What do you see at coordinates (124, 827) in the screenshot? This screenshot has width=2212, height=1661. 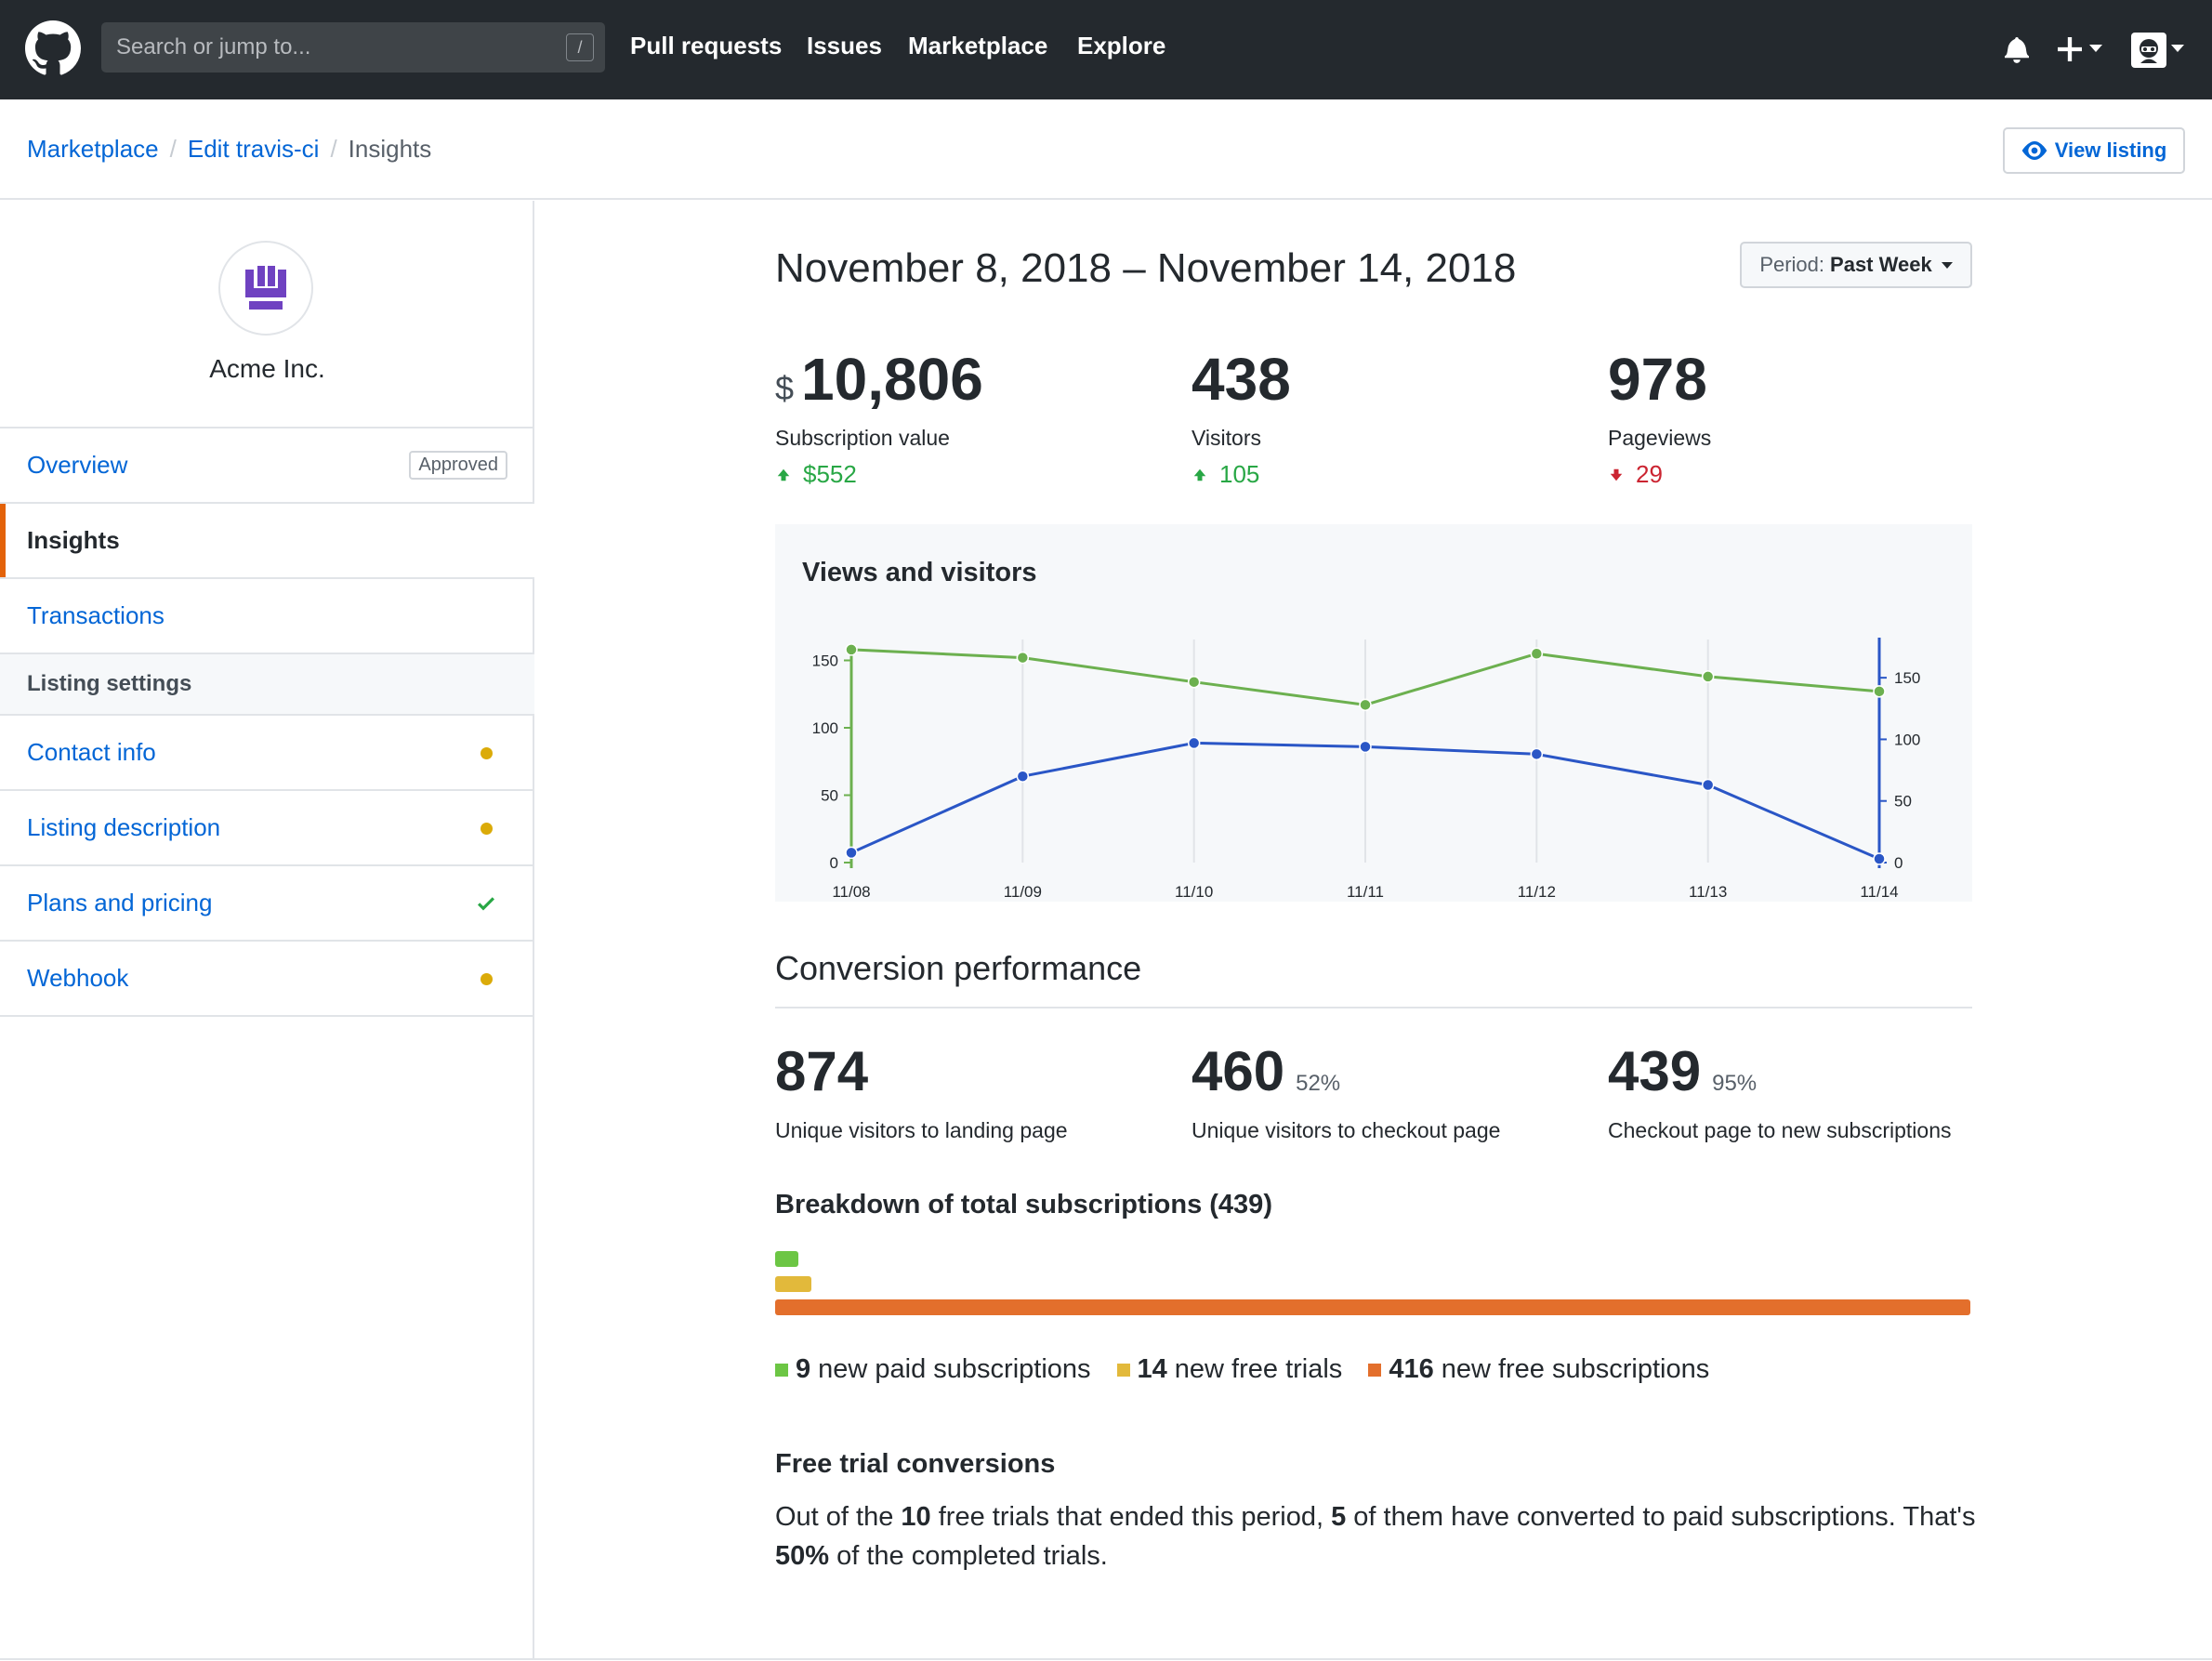 I see `sidebar-item-label: Listing description` at bounding box center [124, 827].